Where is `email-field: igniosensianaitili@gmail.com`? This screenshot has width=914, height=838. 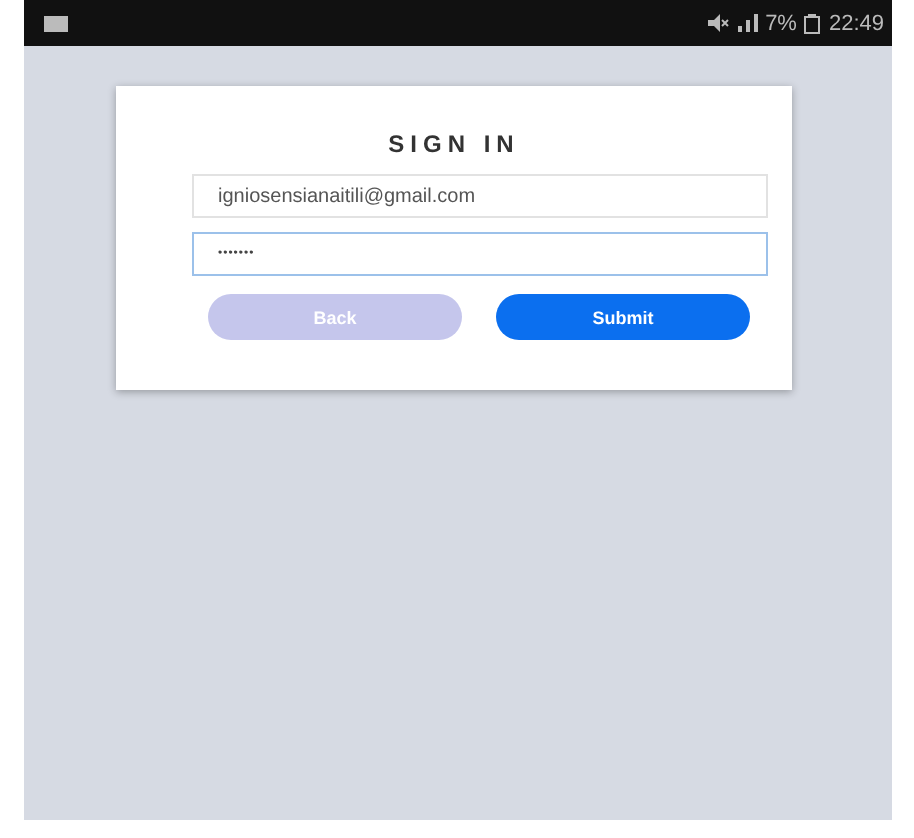 email-field: igniosensianaitili@gmail.com is located at coordinates (480, 196).